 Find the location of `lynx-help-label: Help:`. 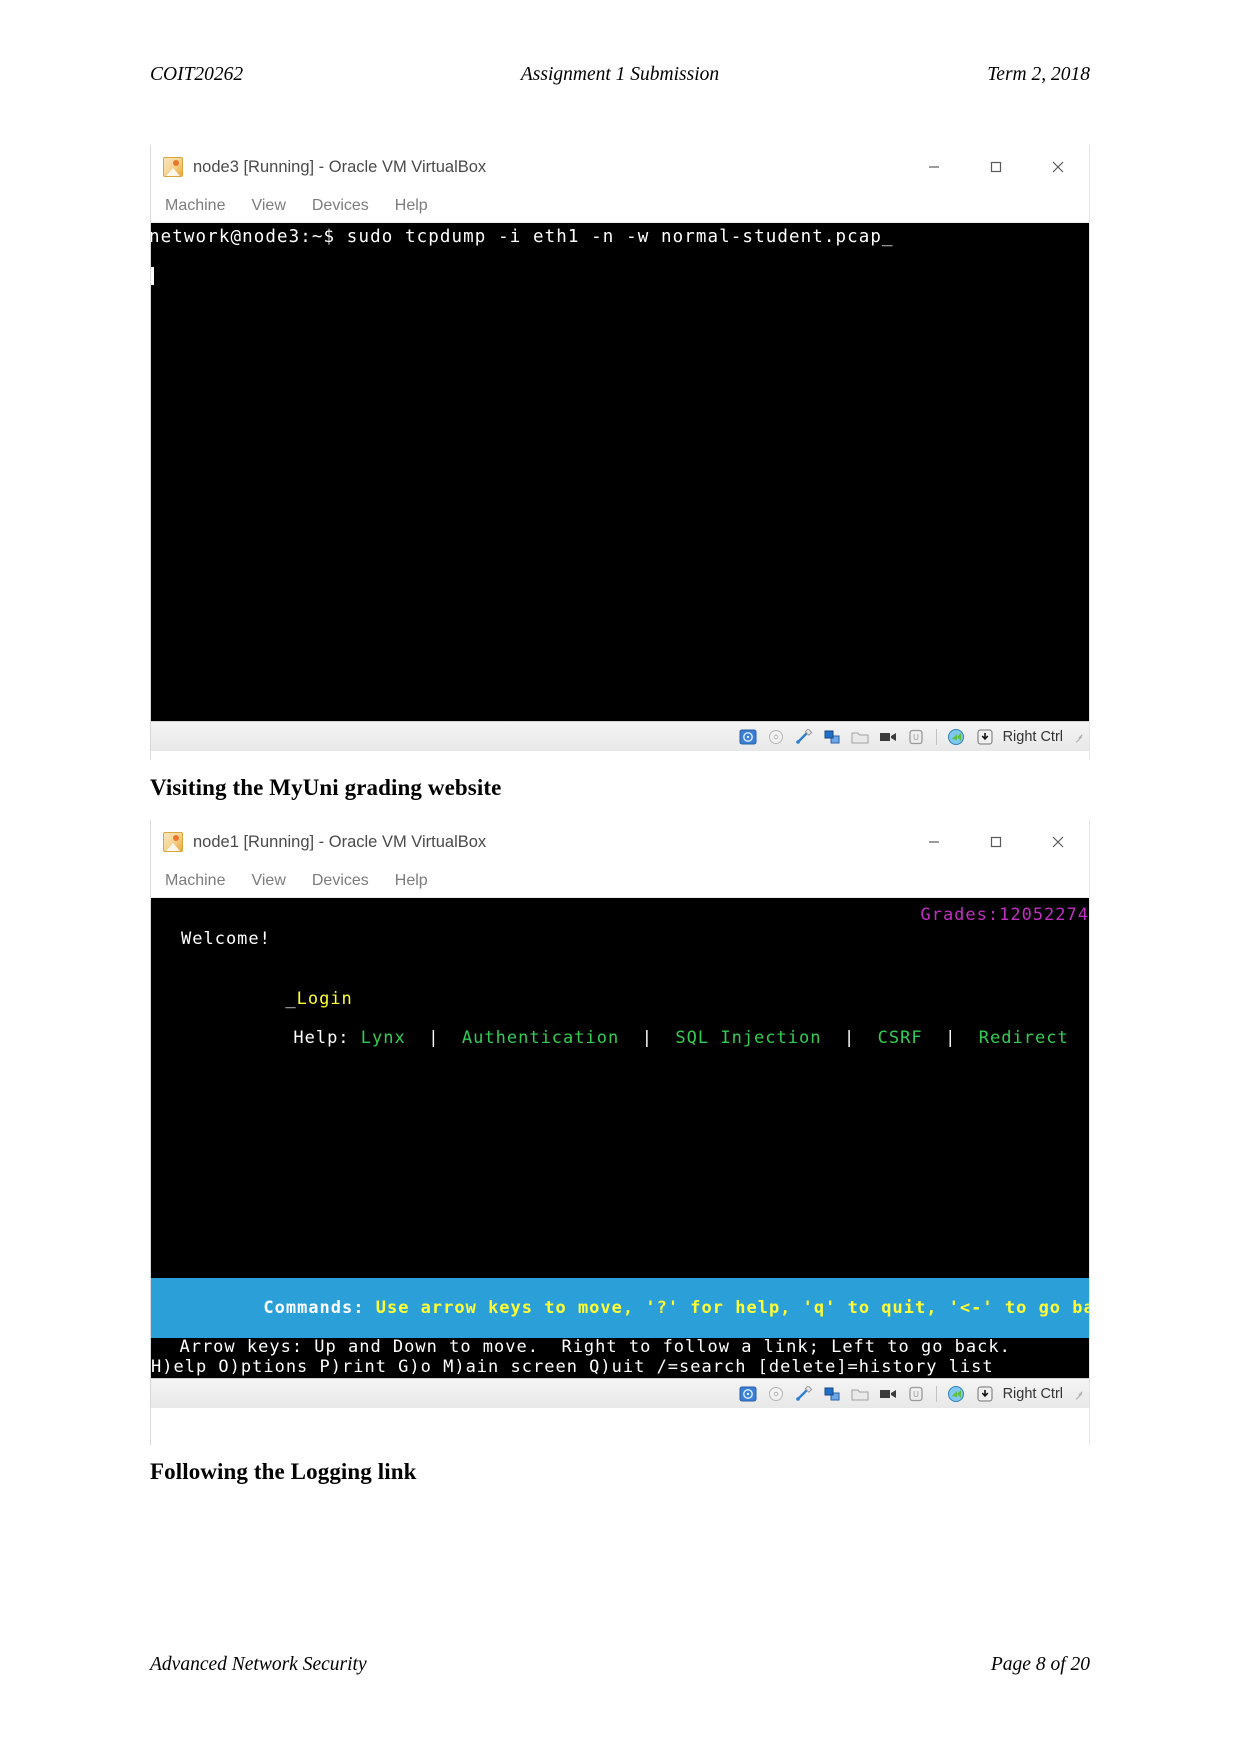

lynx-help-label: Help: is located at coordinates (327, 1038).